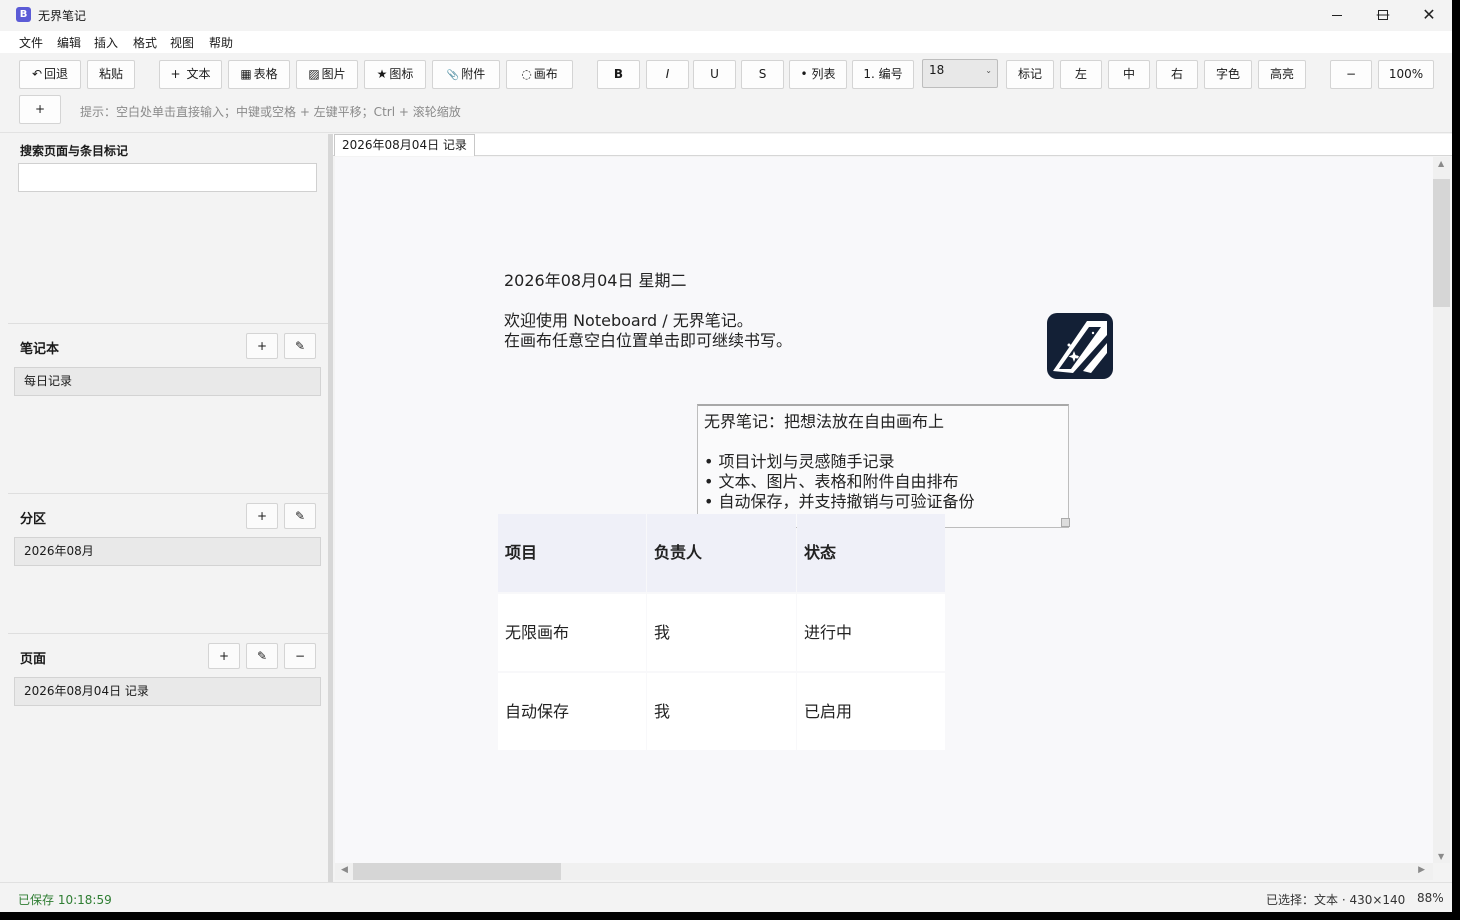  Describe the element at coordinates (871, 553) in the screenshot. I see `table-header-cell: 状态` at that location.